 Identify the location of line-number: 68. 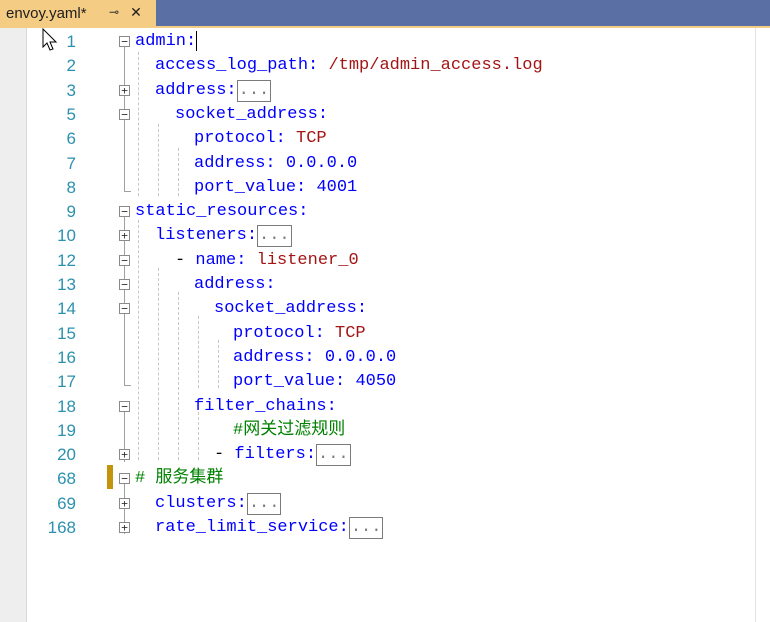
(66, 479).